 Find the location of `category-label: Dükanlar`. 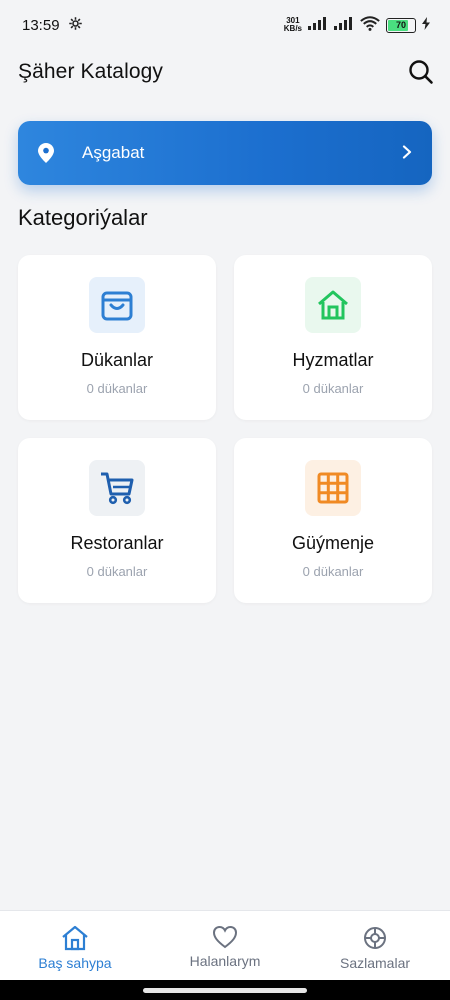

category-label: Dükanlar is located at coordinates (117, 360).